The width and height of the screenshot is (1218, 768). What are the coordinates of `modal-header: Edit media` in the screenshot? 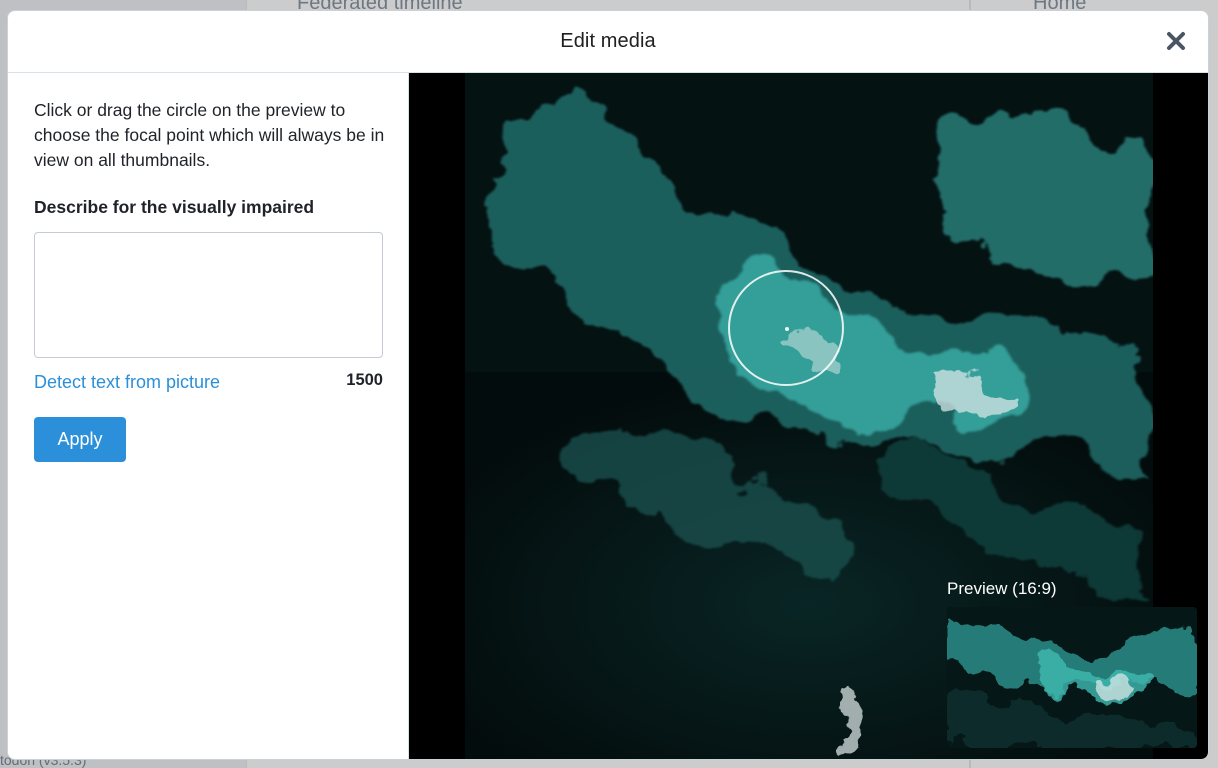 It's located at (608, 42).